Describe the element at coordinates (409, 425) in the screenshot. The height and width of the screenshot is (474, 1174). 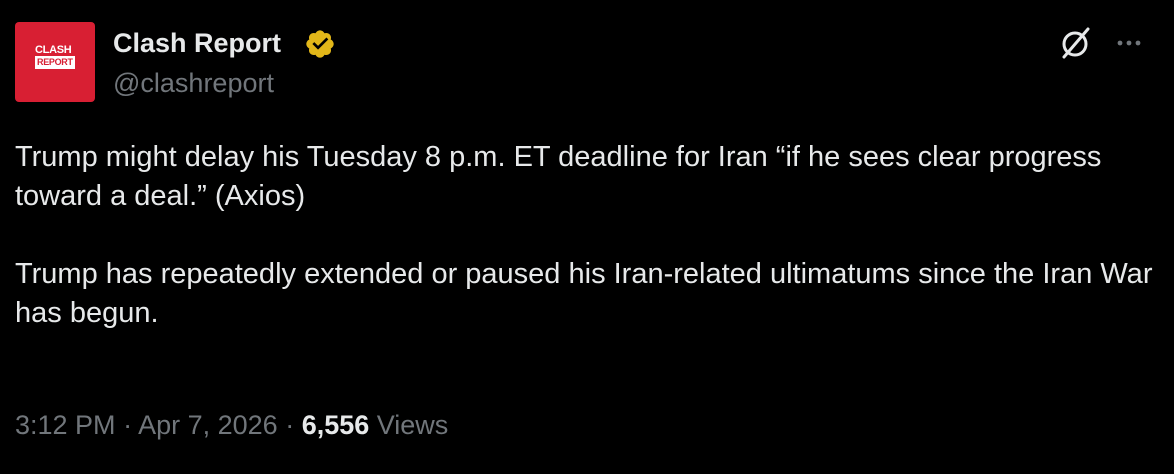
I see `views-label: Views` at that location.